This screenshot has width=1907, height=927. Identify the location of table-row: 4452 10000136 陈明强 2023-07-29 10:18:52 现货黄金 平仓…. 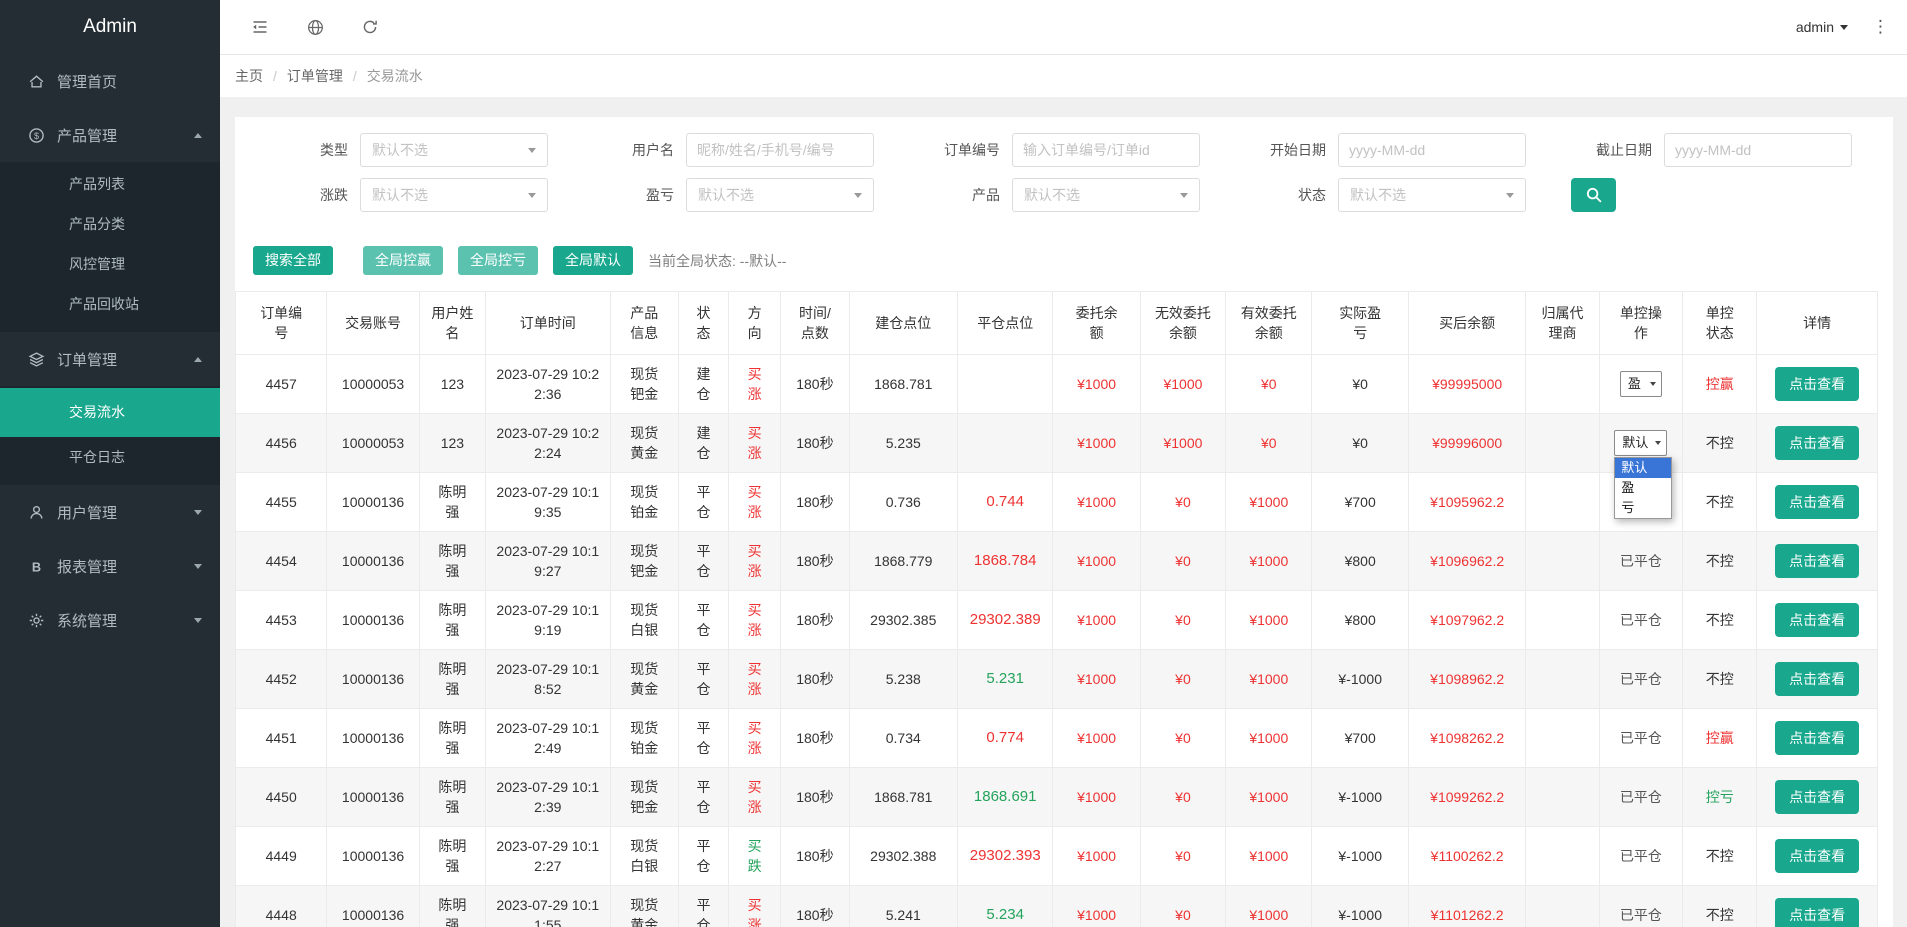
(1056, 679).